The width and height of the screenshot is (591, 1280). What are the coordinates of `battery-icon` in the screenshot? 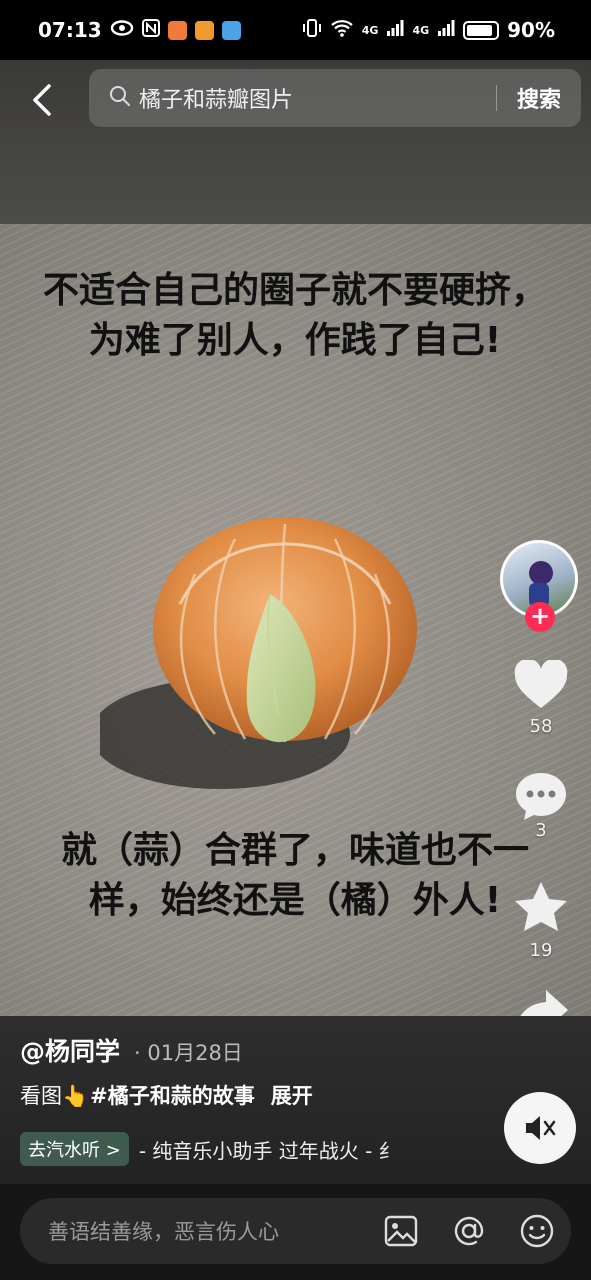 It's located at (481, 30).